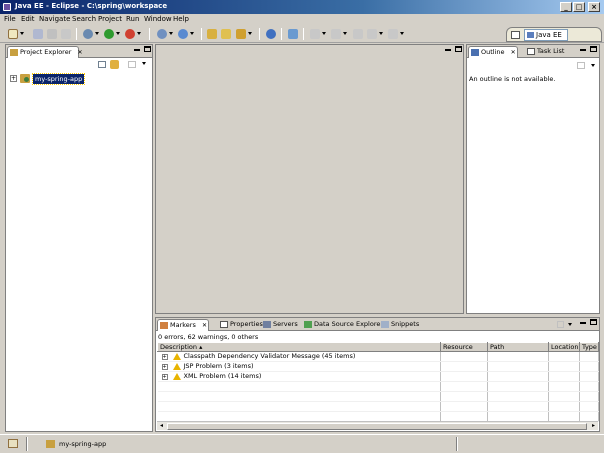  What do you see at coordinates (66, 34) in the screenshot?
I see `print-icon` at bounding box center [66, 34].